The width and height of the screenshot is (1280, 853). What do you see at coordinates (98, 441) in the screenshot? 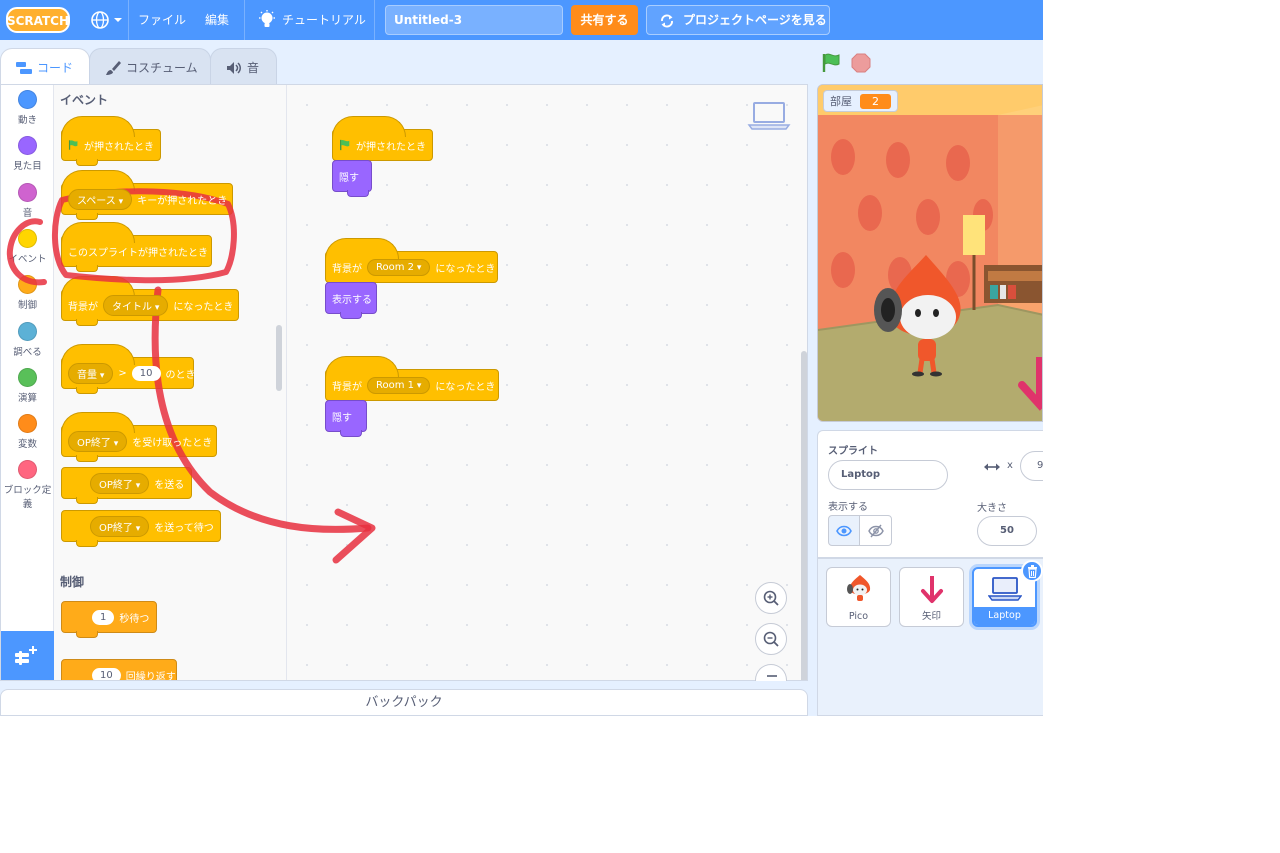
I see `message-dropdown: OP終了` at bounding box center [98, 441].